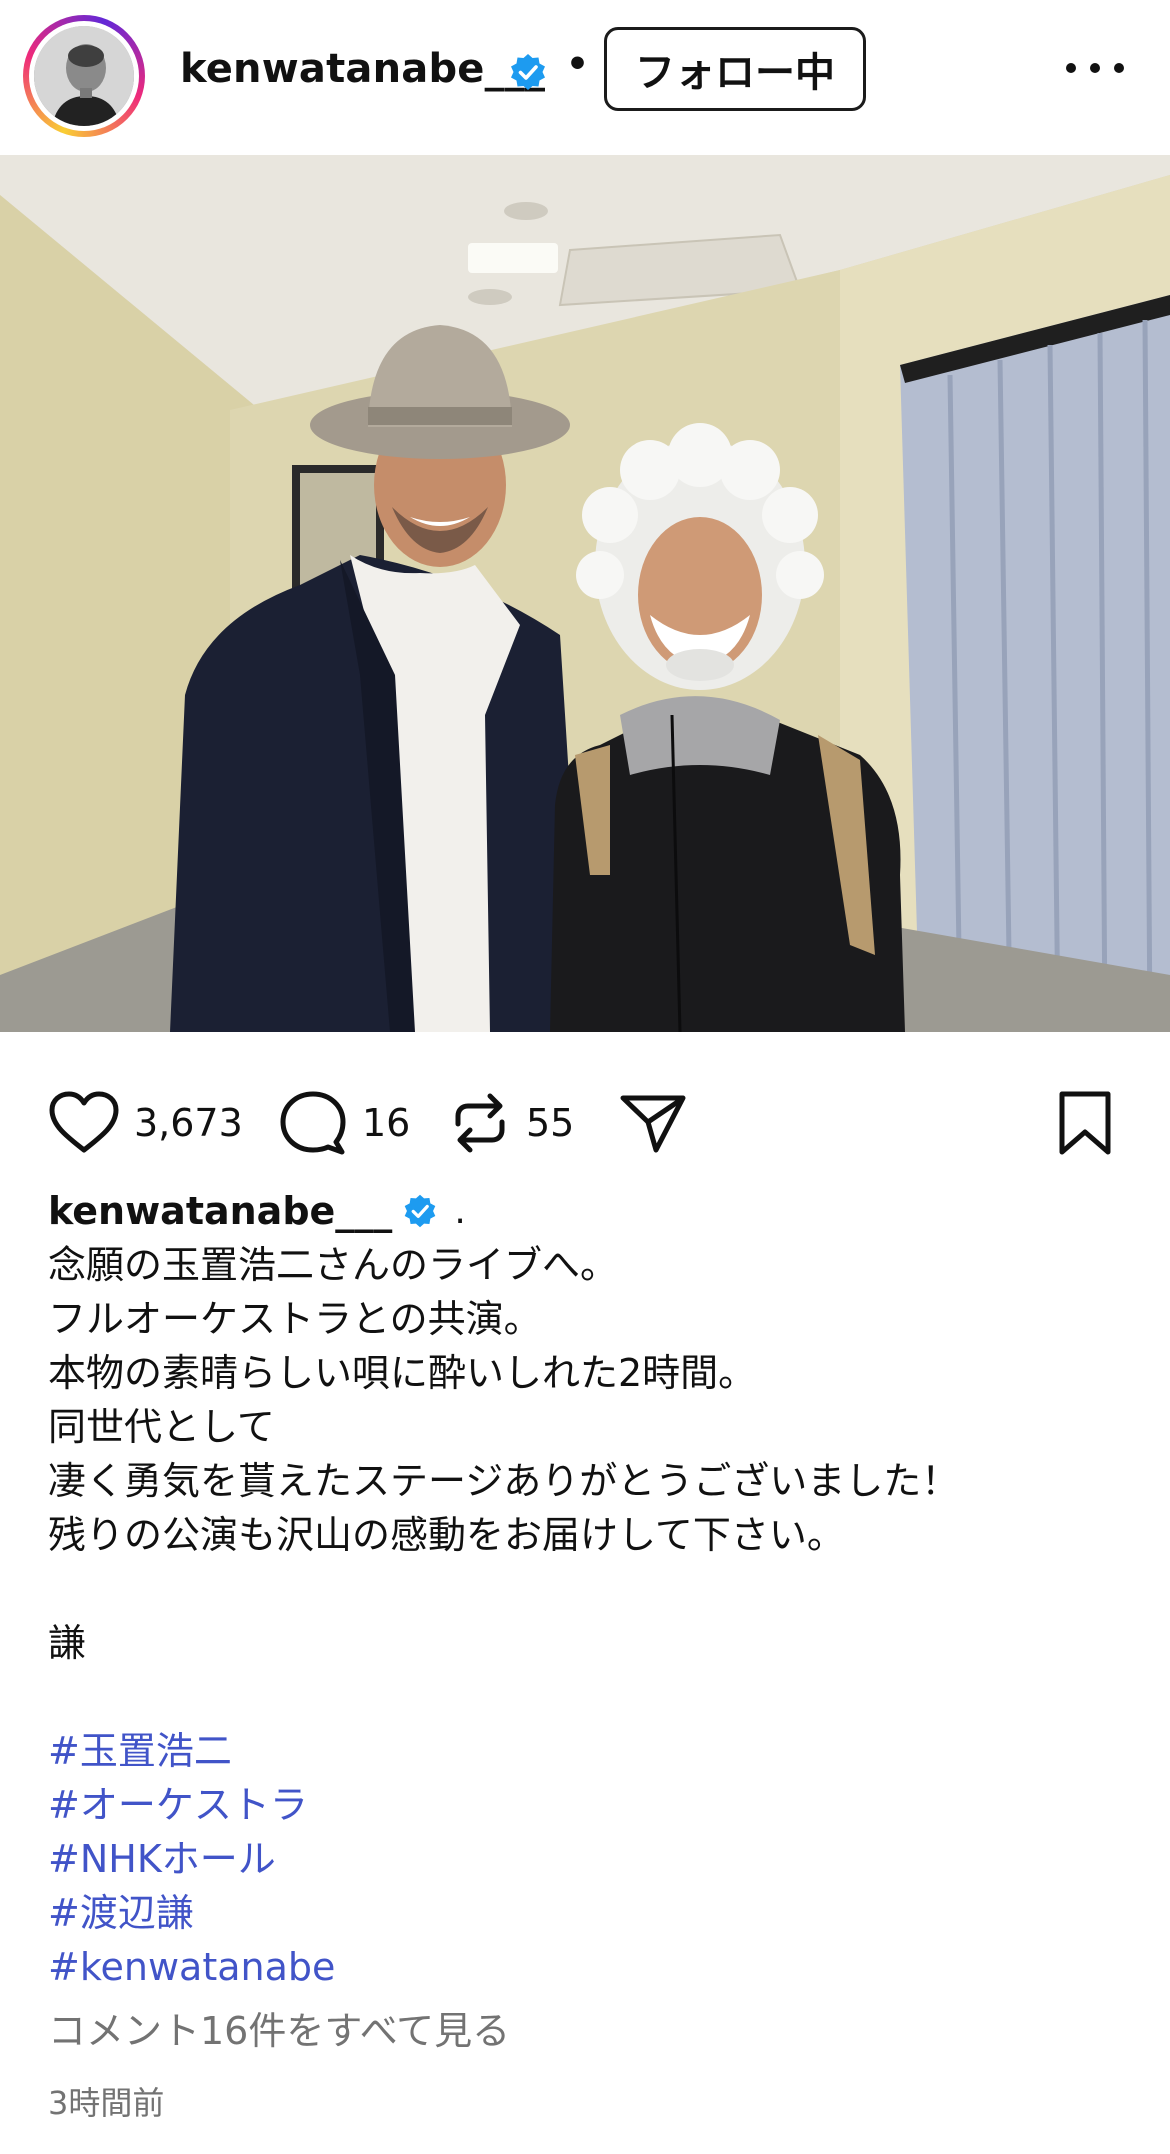 The height and width of the screenshot is (2154, 1170). Describe the element at coordinates (188, 1123) in the screenshot. I see `likes-count: 3,673` at that location.